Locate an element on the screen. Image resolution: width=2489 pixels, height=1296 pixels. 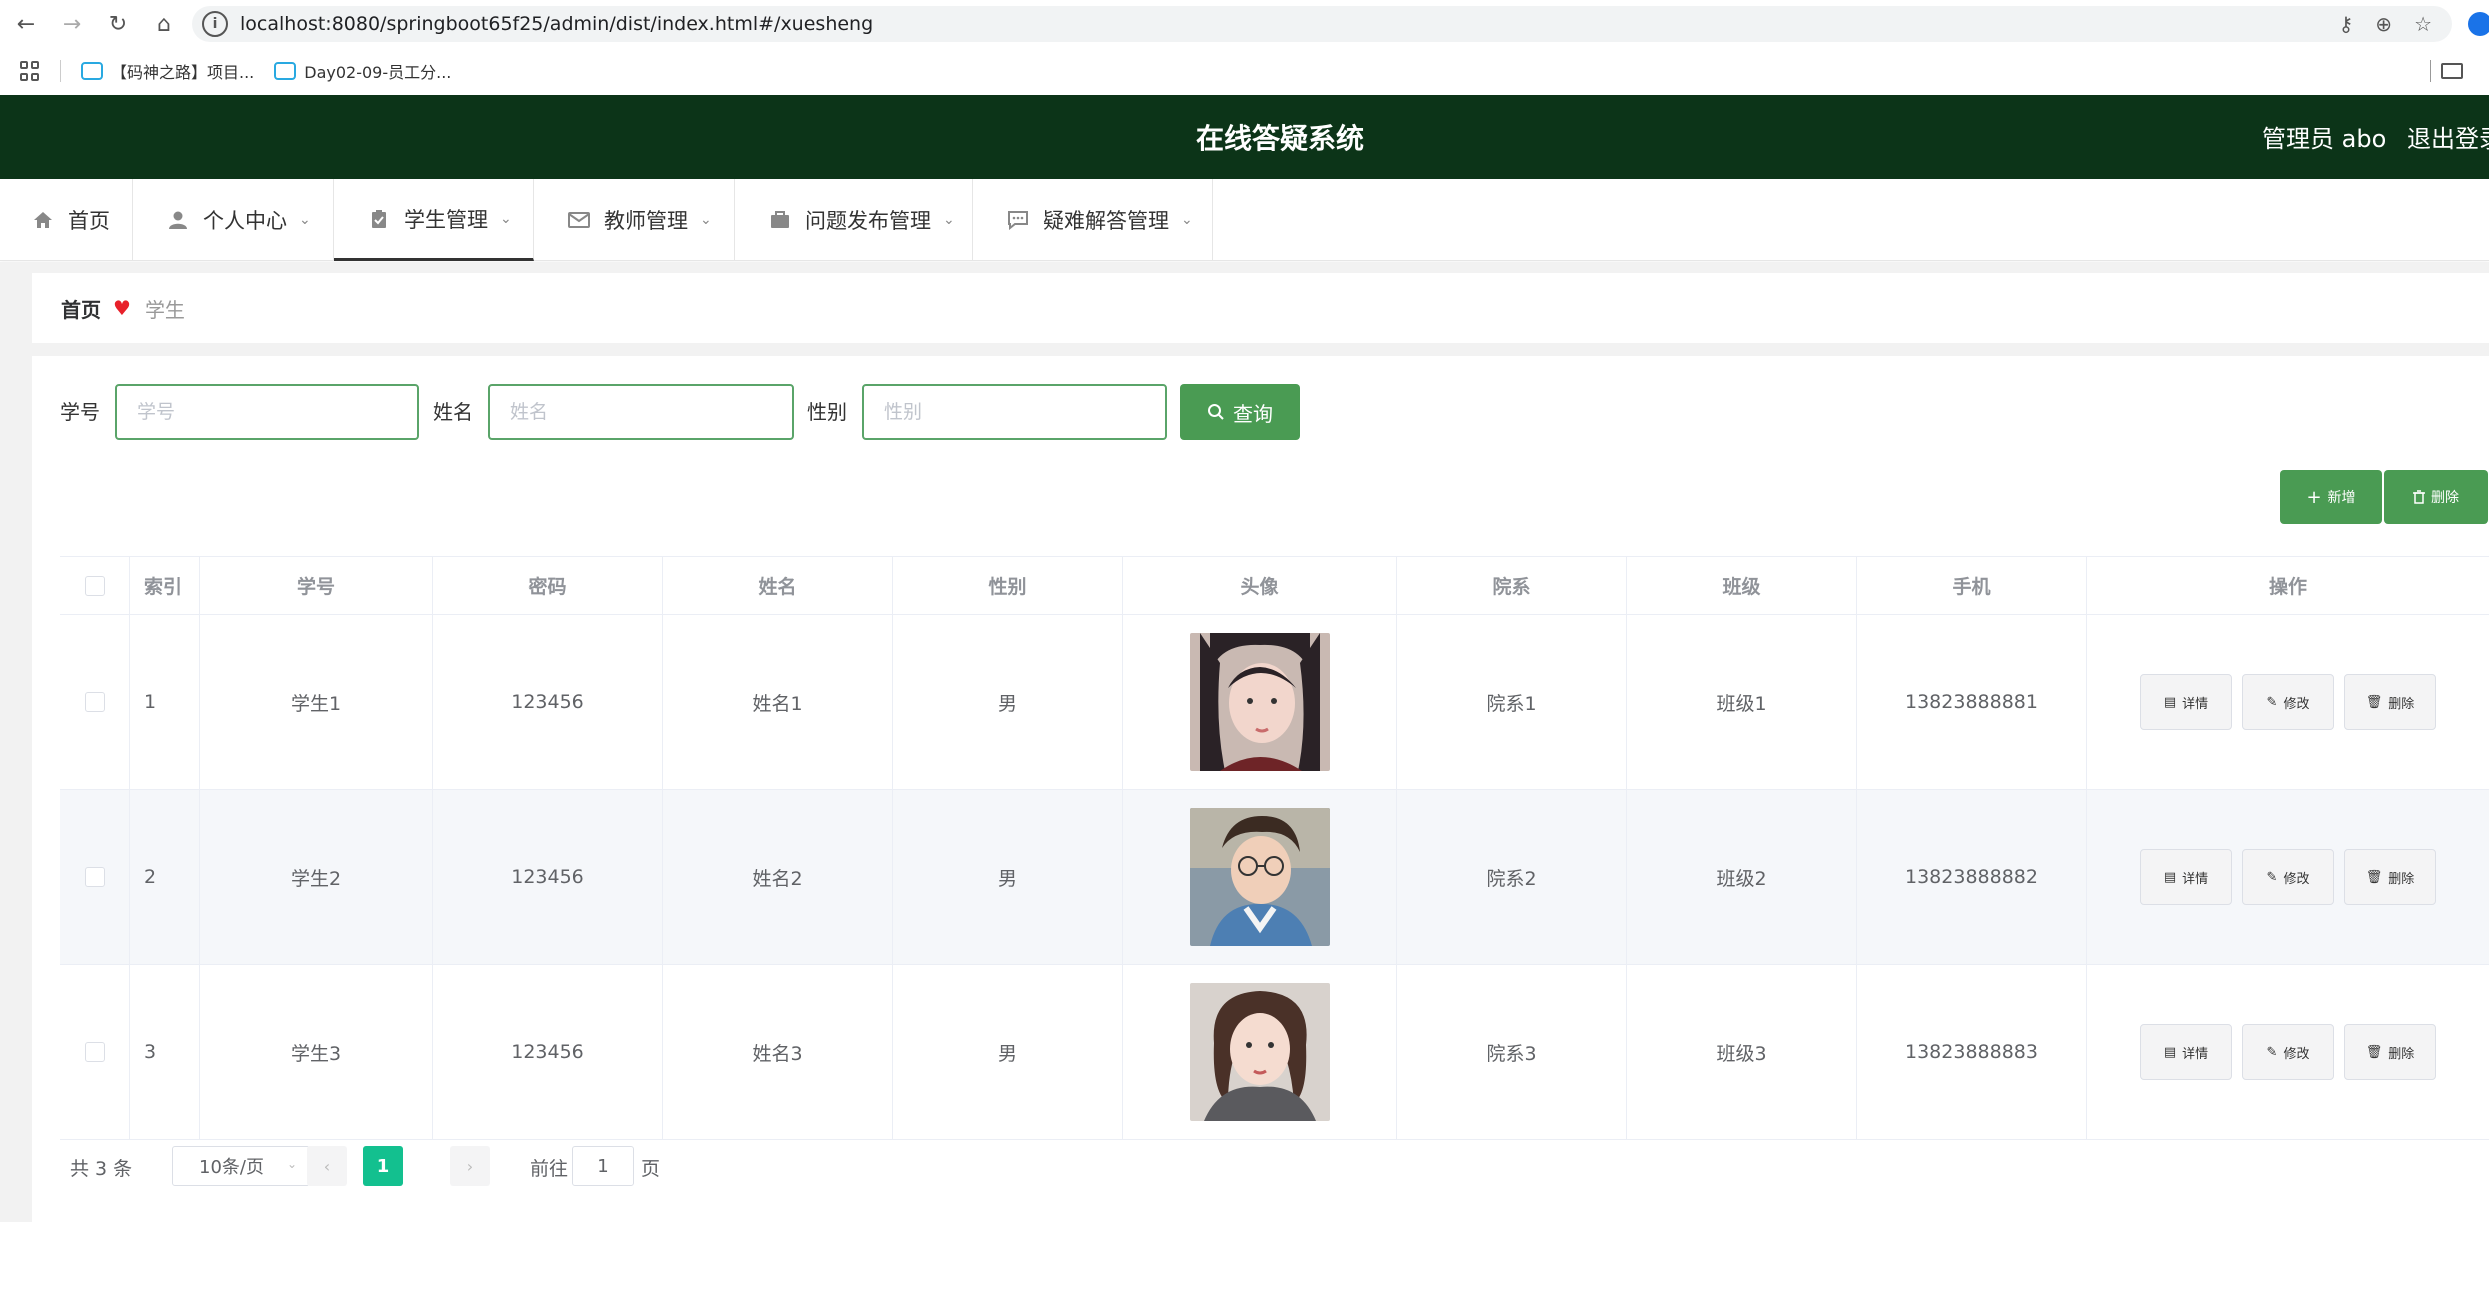
delete-button-label: 删除 is located at coordinates (2445, 498).